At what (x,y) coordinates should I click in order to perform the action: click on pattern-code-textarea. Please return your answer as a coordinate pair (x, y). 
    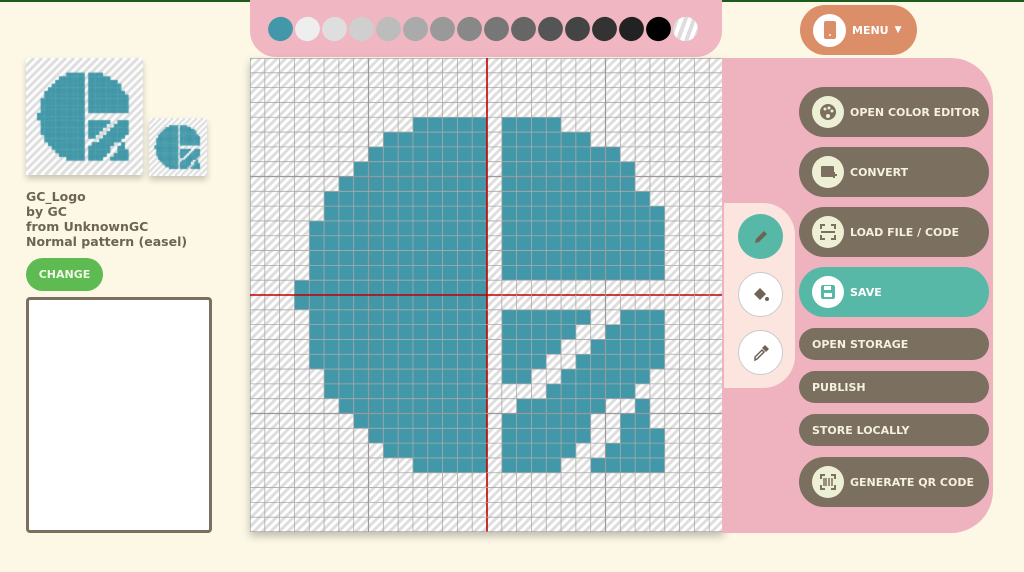
    Looking at the image, I should click on (119, 415).